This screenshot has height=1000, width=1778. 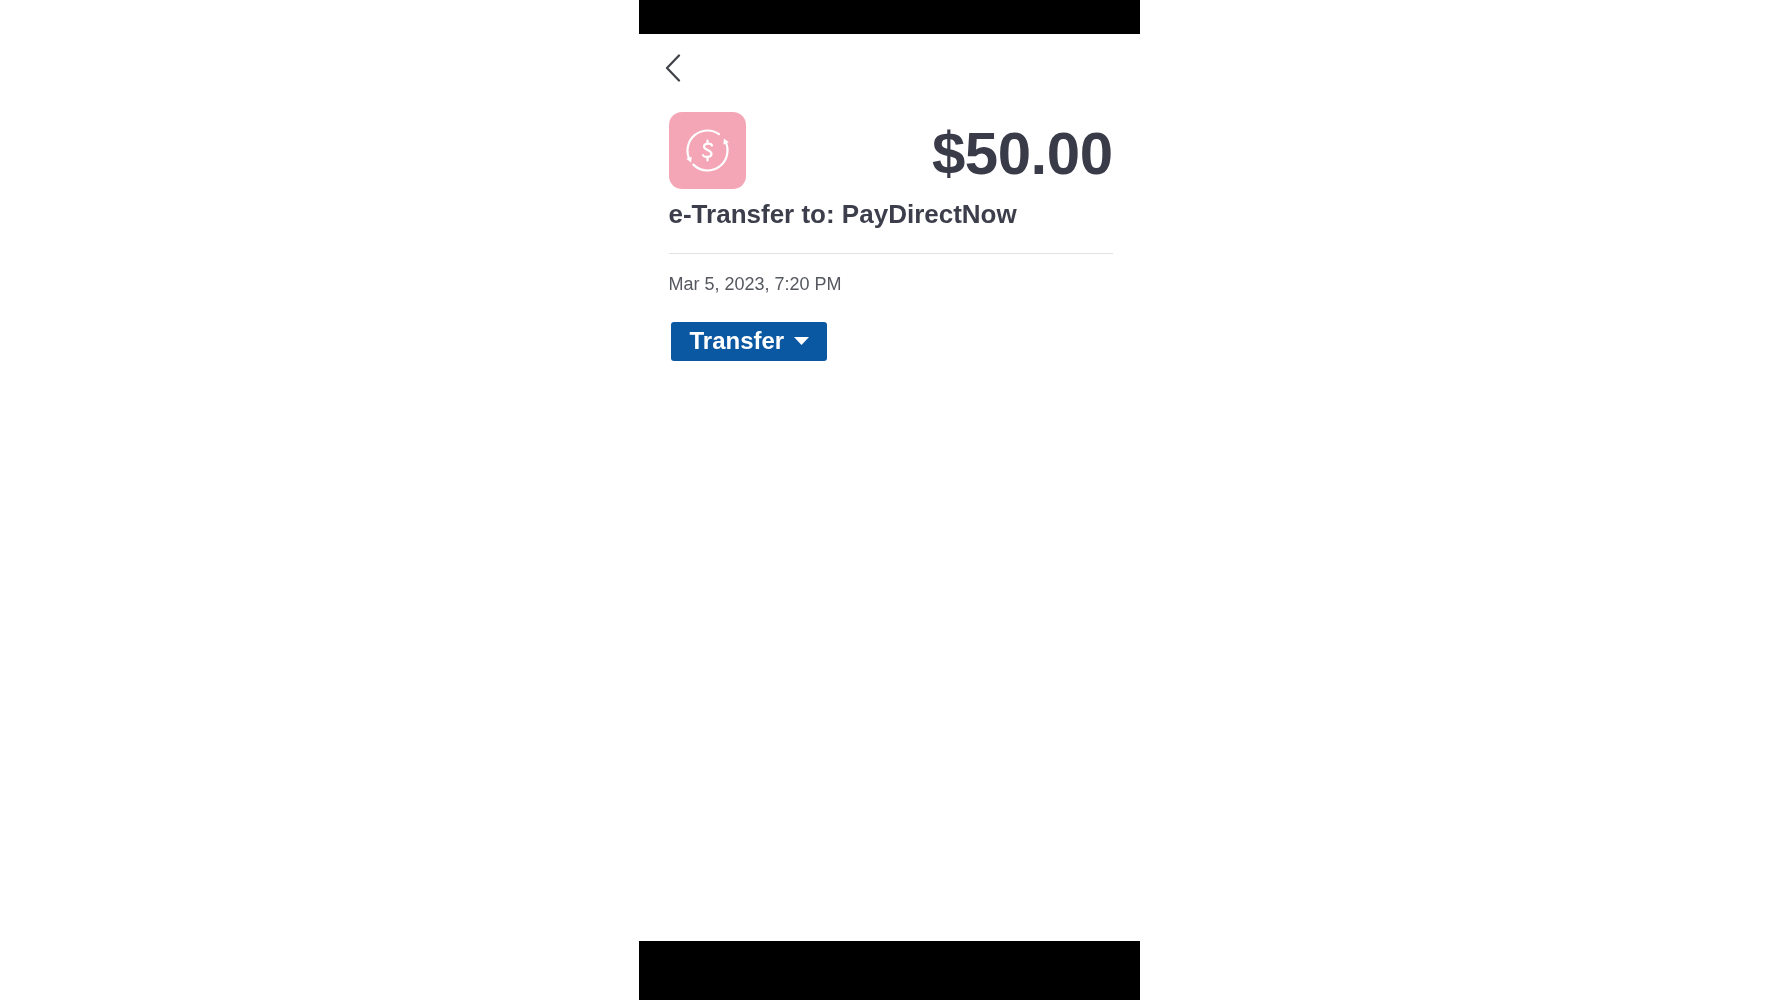 What do you see at coordinates (672, 68) in the screenshot?
I see `back-icon` at bounding box center [672, 68].